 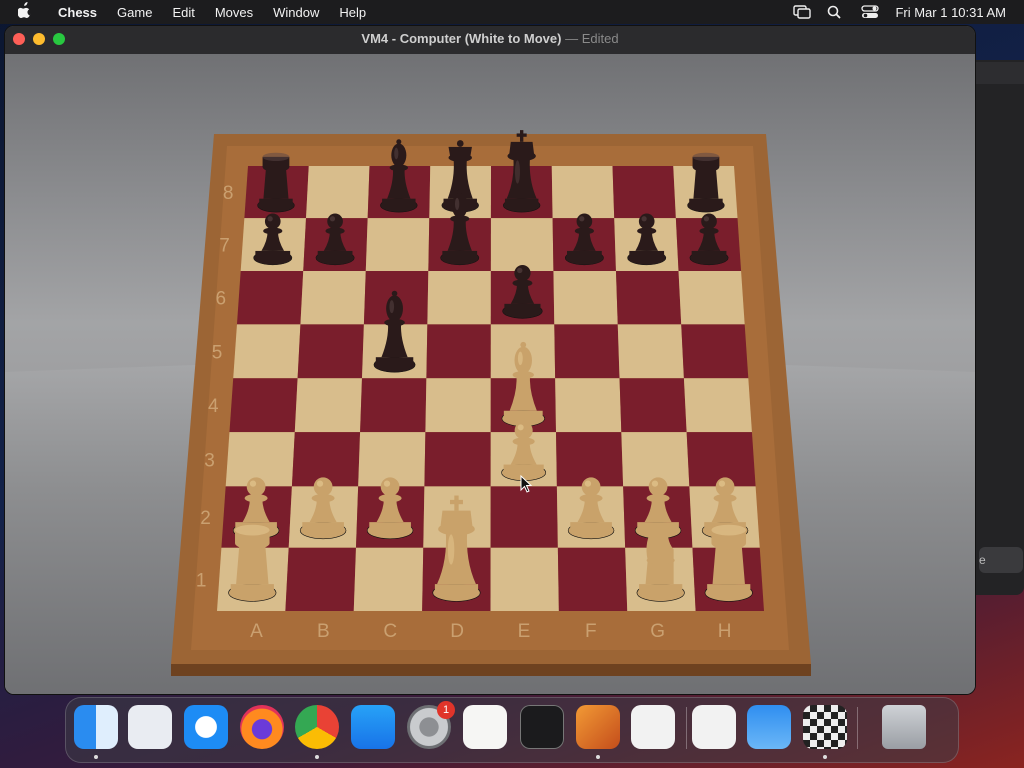 What do you see at coordinates (134, 12) in the screenshot?
I see `menu-game: Game` at bounding box center [134, 12].